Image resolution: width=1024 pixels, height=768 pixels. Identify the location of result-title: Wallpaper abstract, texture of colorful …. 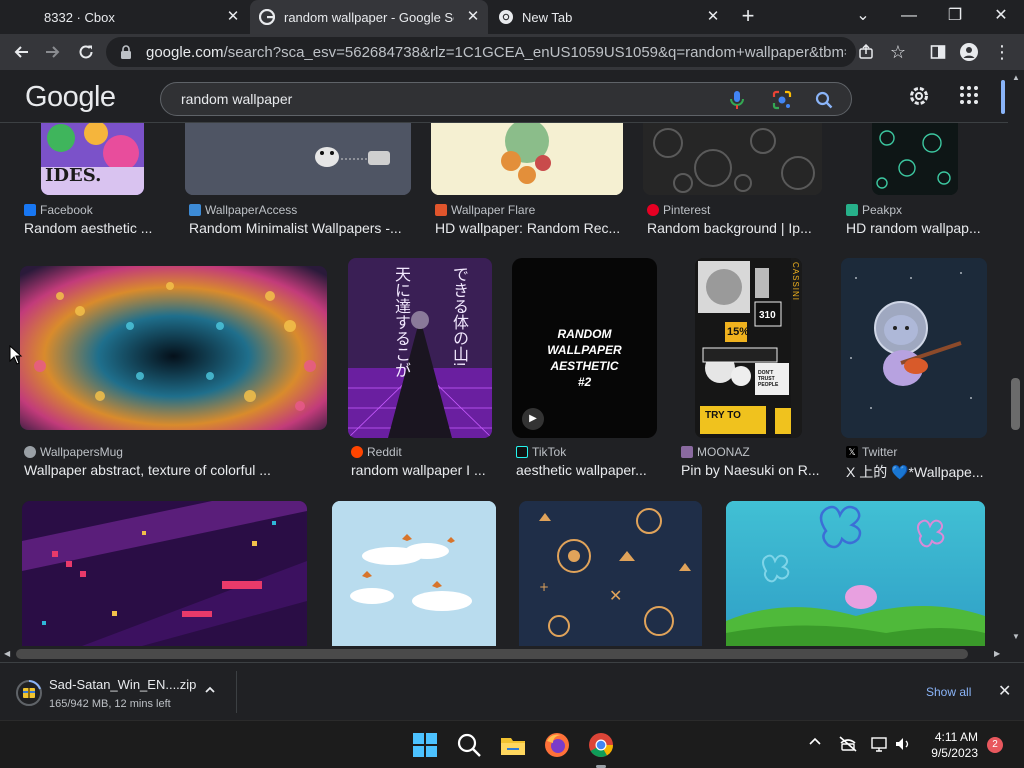
(174, 470).